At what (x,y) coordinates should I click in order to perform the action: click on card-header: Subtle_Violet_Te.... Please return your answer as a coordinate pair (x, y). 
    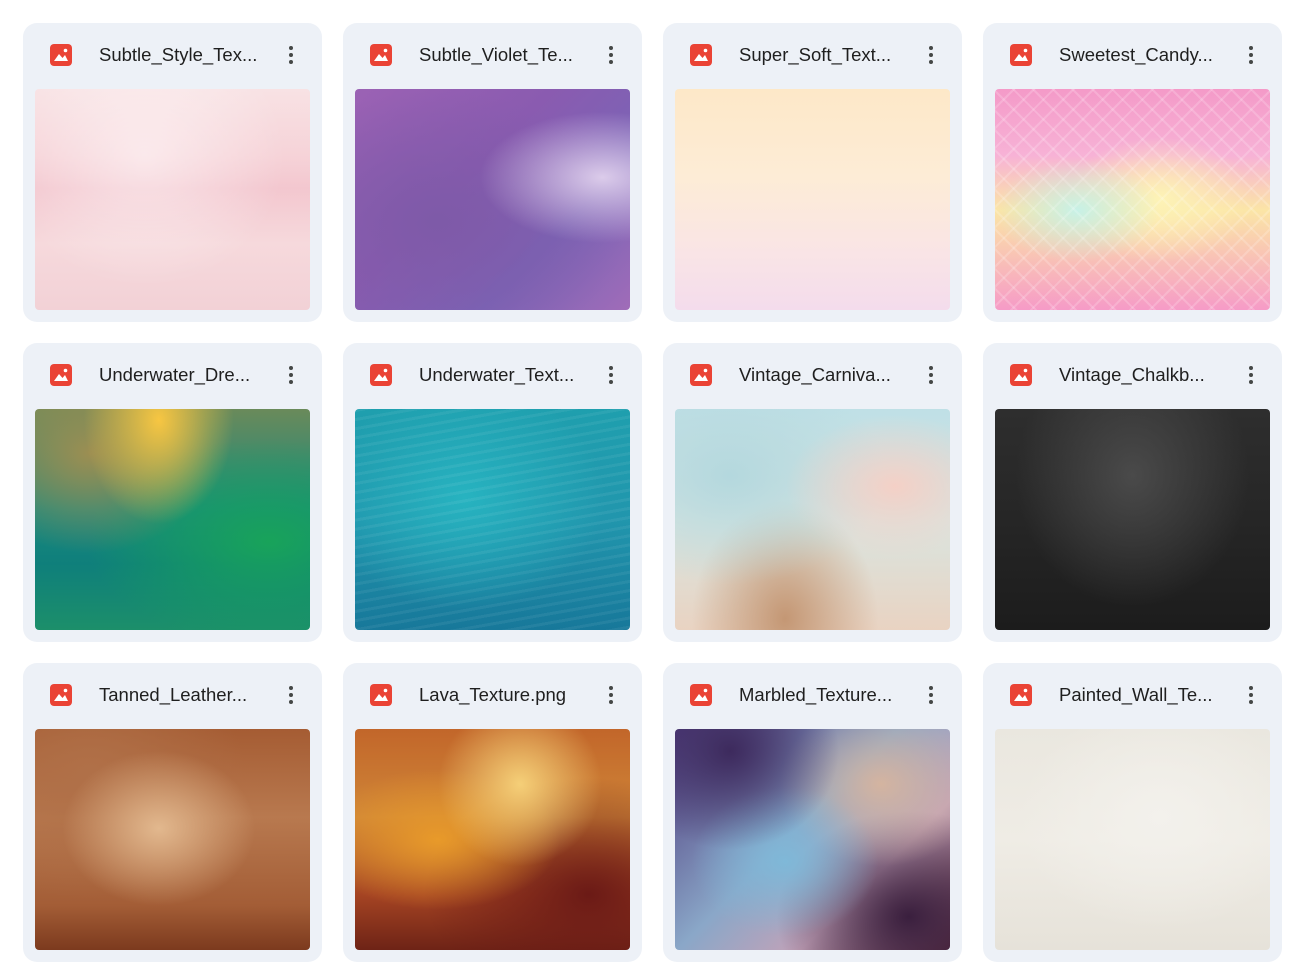
    Looking at the image, I should click on (492, 55).